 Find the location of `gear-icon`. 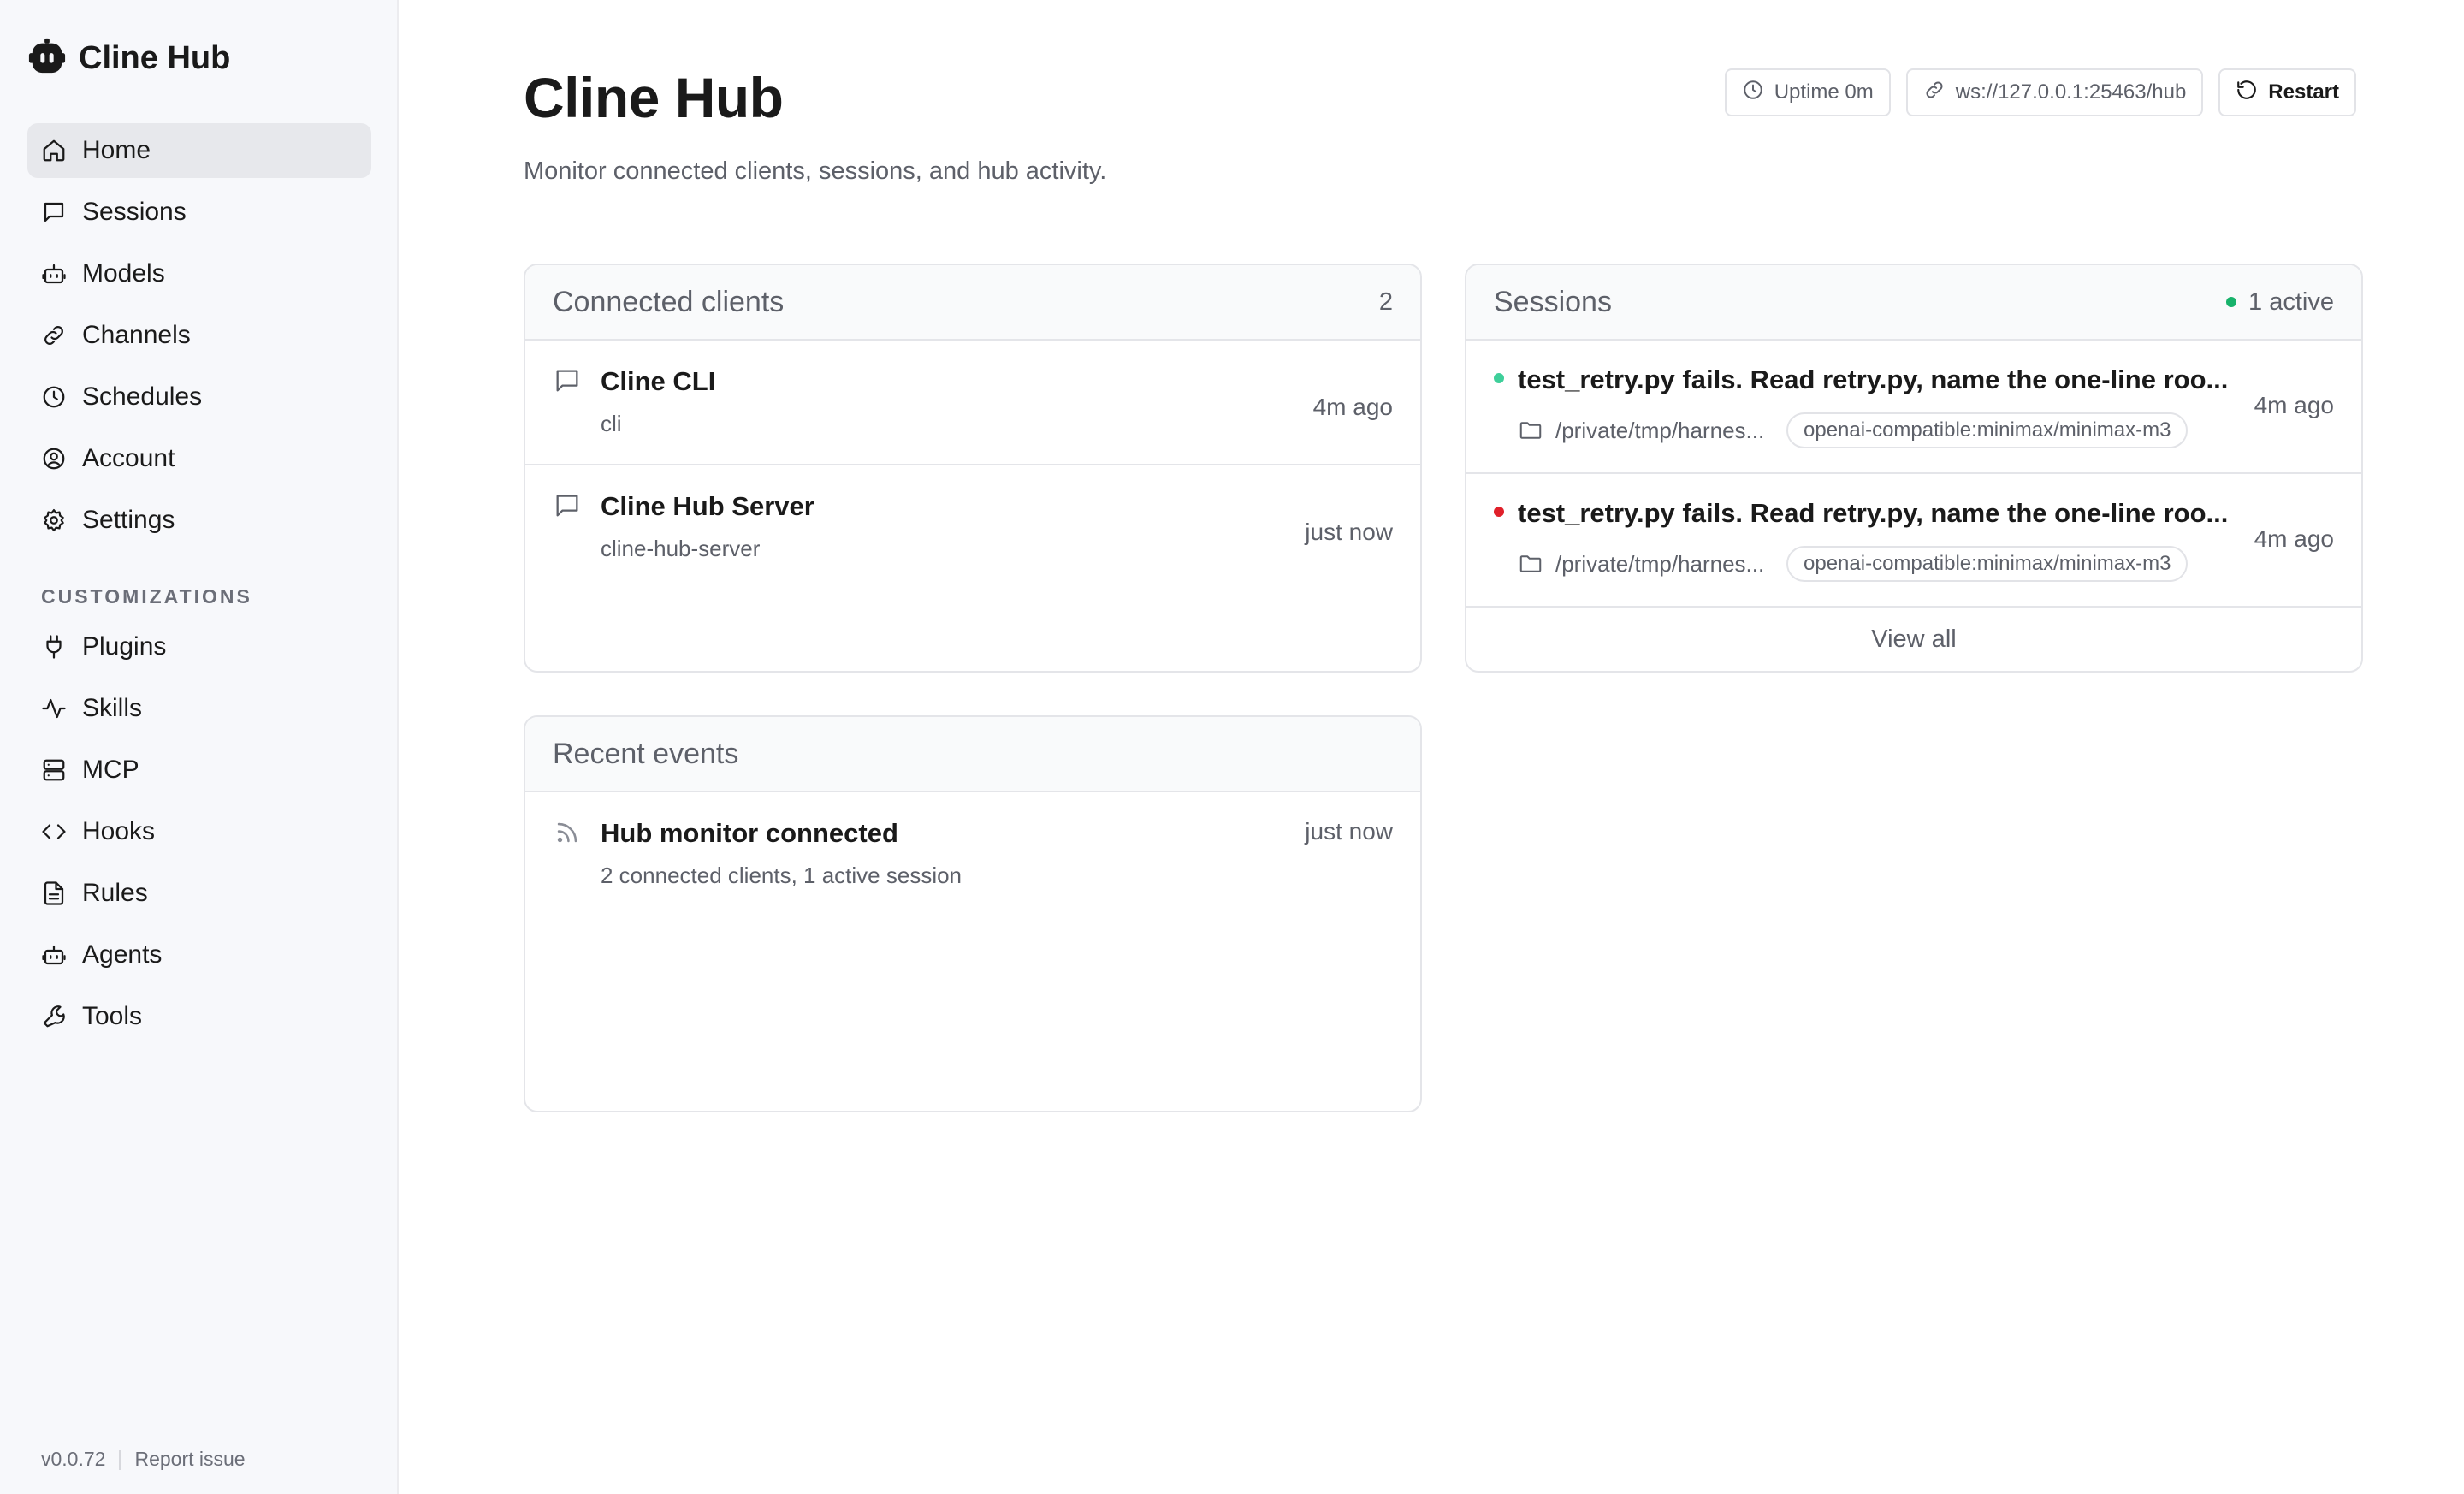

gear-icon is located at coordinates (53, 520).